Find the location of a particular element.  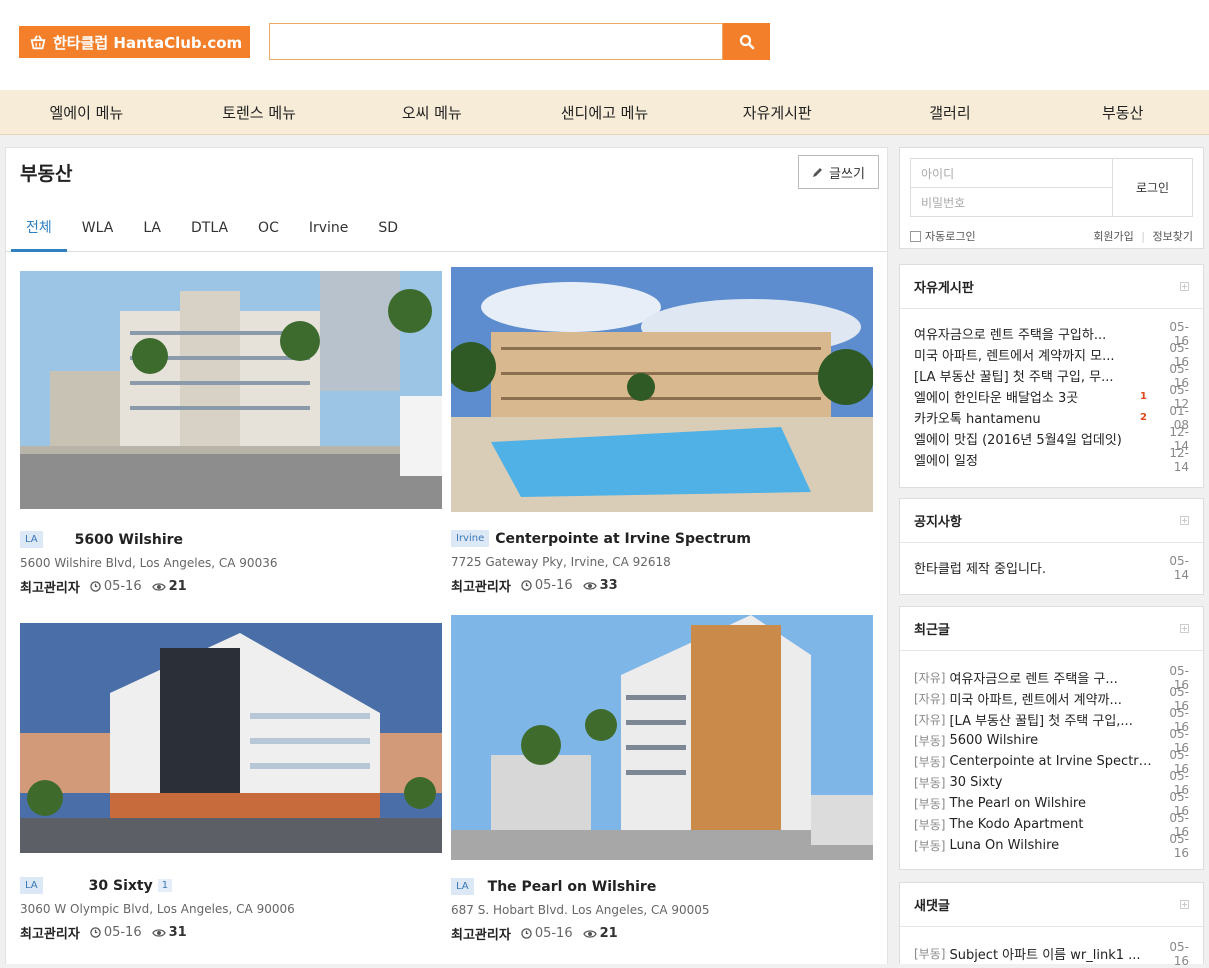

list-item: [부동] Subject 아파트 이름 wr_link1 ... 05-16 is located at coordinates (1051, 954).